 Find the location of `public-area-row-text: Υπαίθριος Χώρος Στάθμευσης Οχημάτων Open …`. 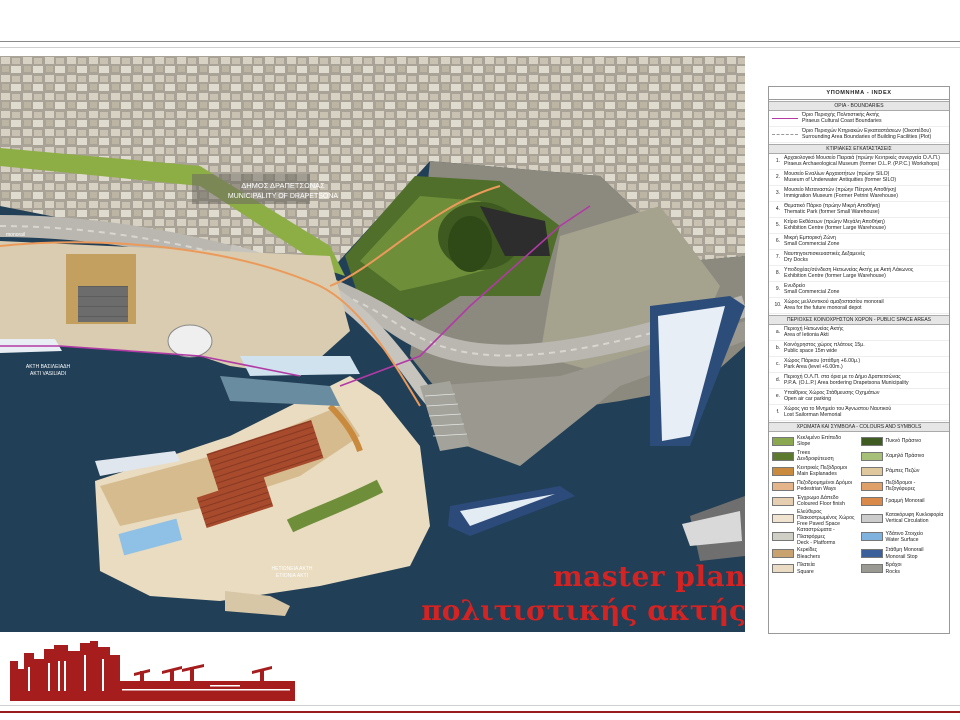

public-area-row-text: Υπαίθριος Χώρος Στάθμευσης Οχημάτων Open … is located at coordinates (865, 396).